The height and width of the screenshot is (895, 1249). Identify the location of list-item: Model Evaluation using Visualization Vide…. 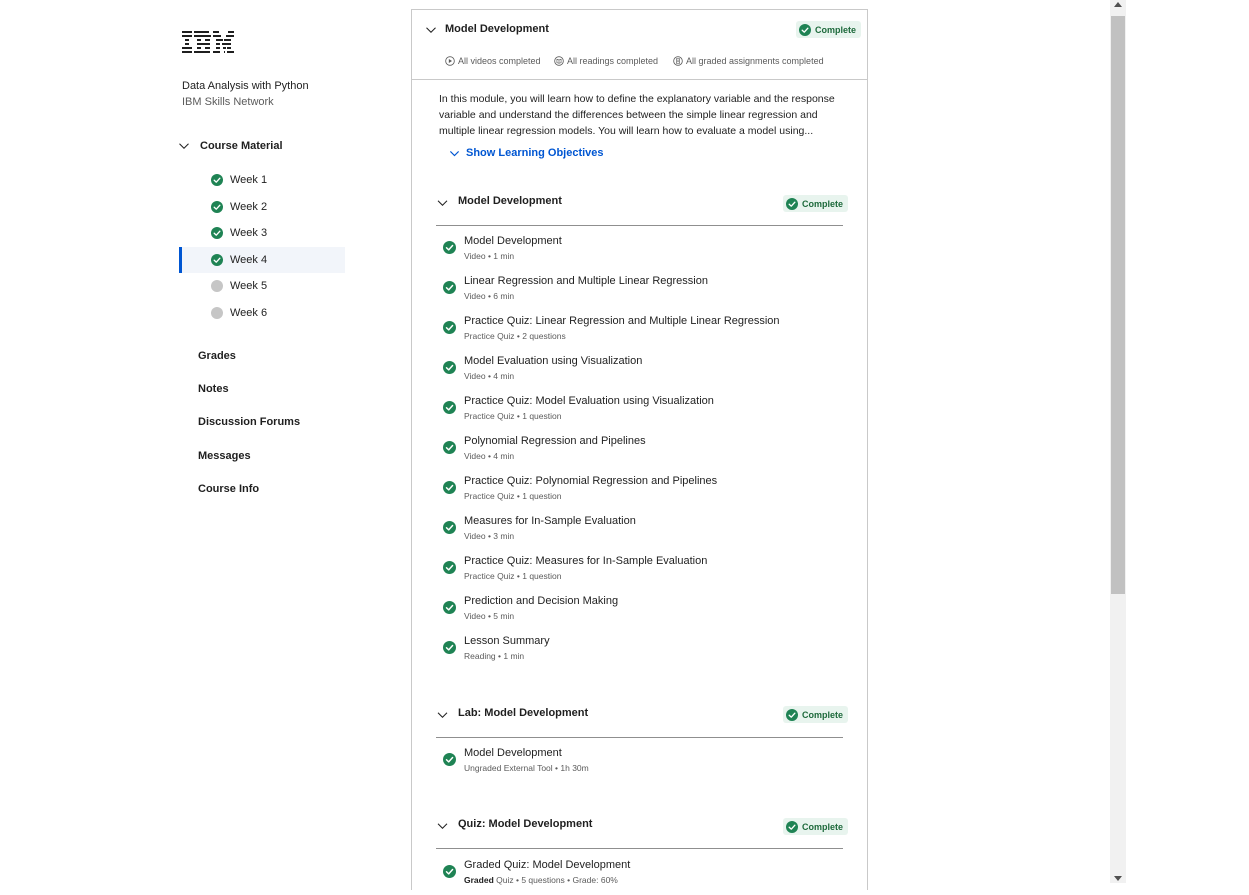
(639, 373).